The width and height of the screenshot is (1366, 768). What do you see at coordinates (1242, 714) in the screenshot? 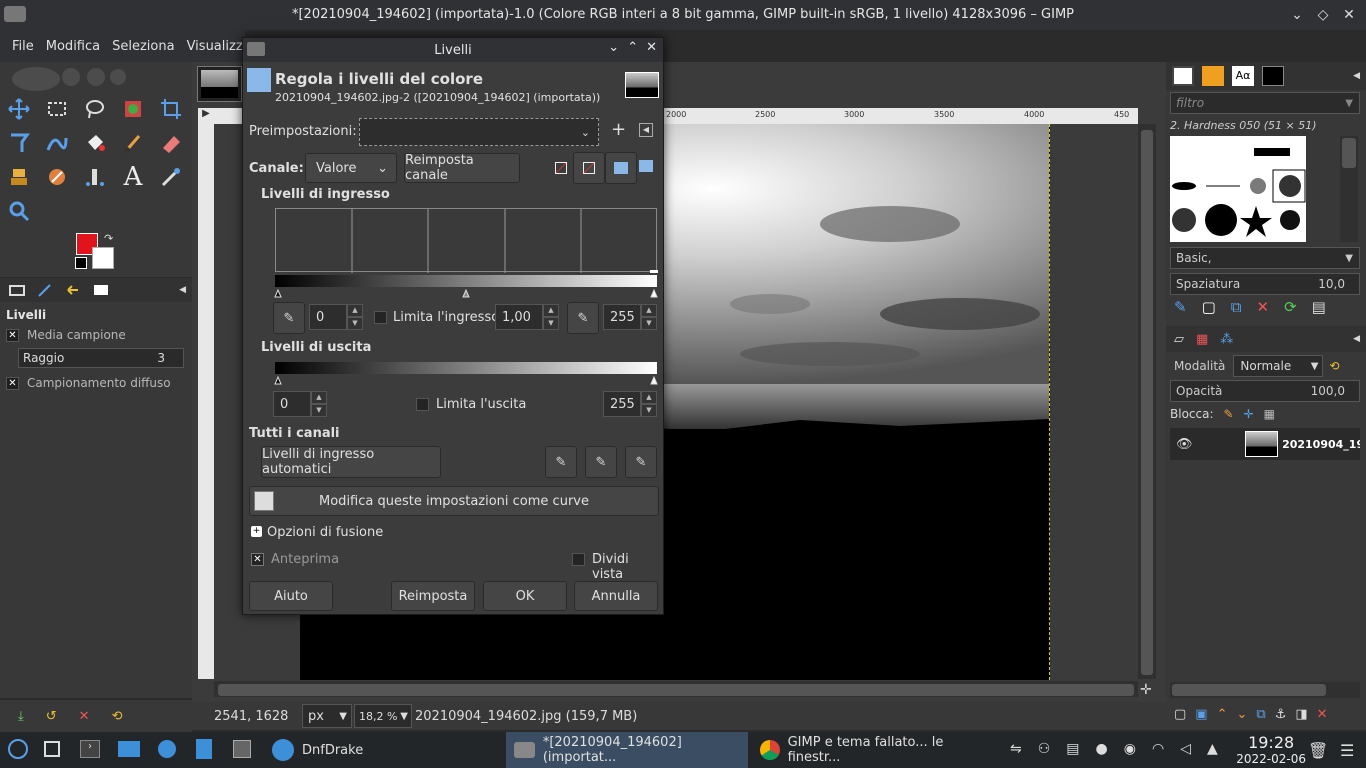
I see `lower-layer-icon: ⌄` at bounding box center [1242, 714].